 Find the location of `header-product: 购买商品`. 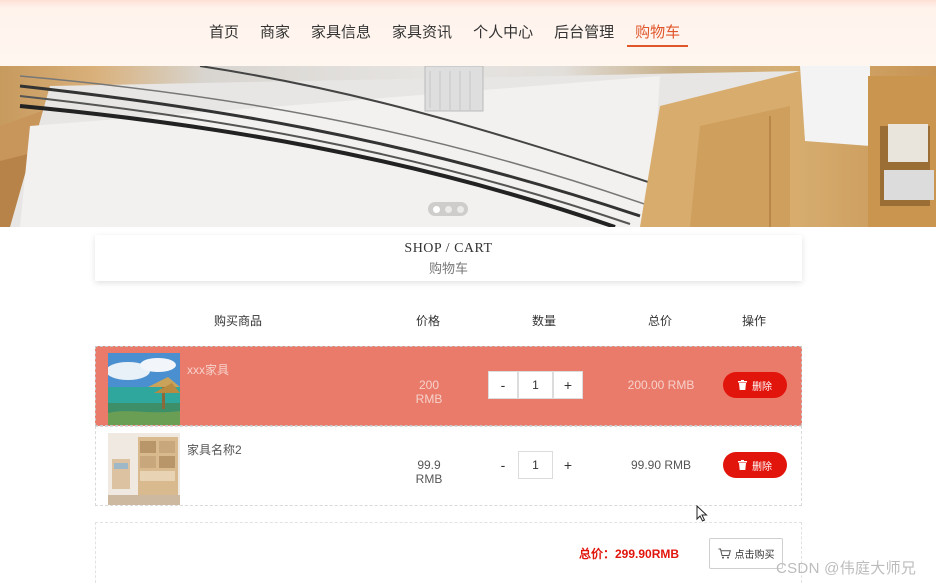

header-product: 购买商品 is located at coordinates (238, 321).